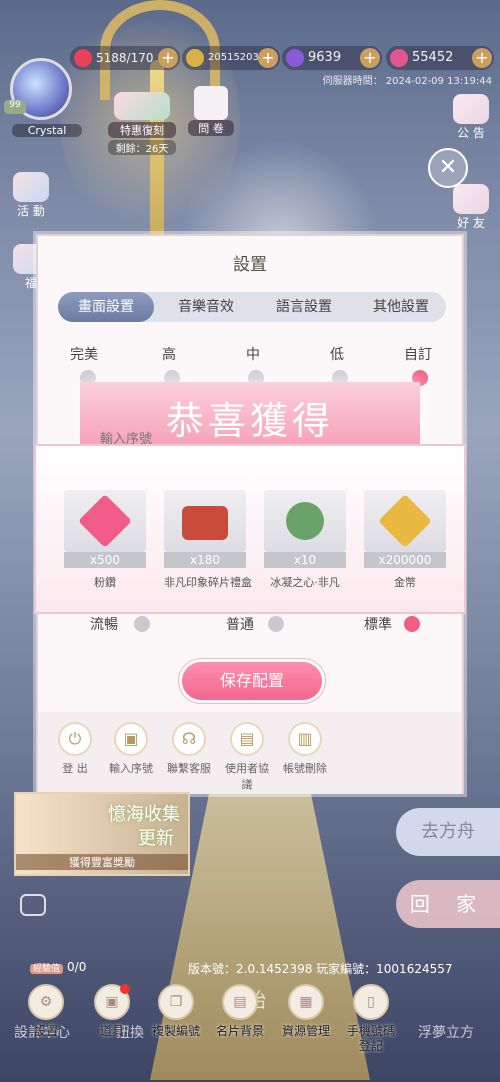  I want to click on survey-button: 問 卷, so click(211, 111).